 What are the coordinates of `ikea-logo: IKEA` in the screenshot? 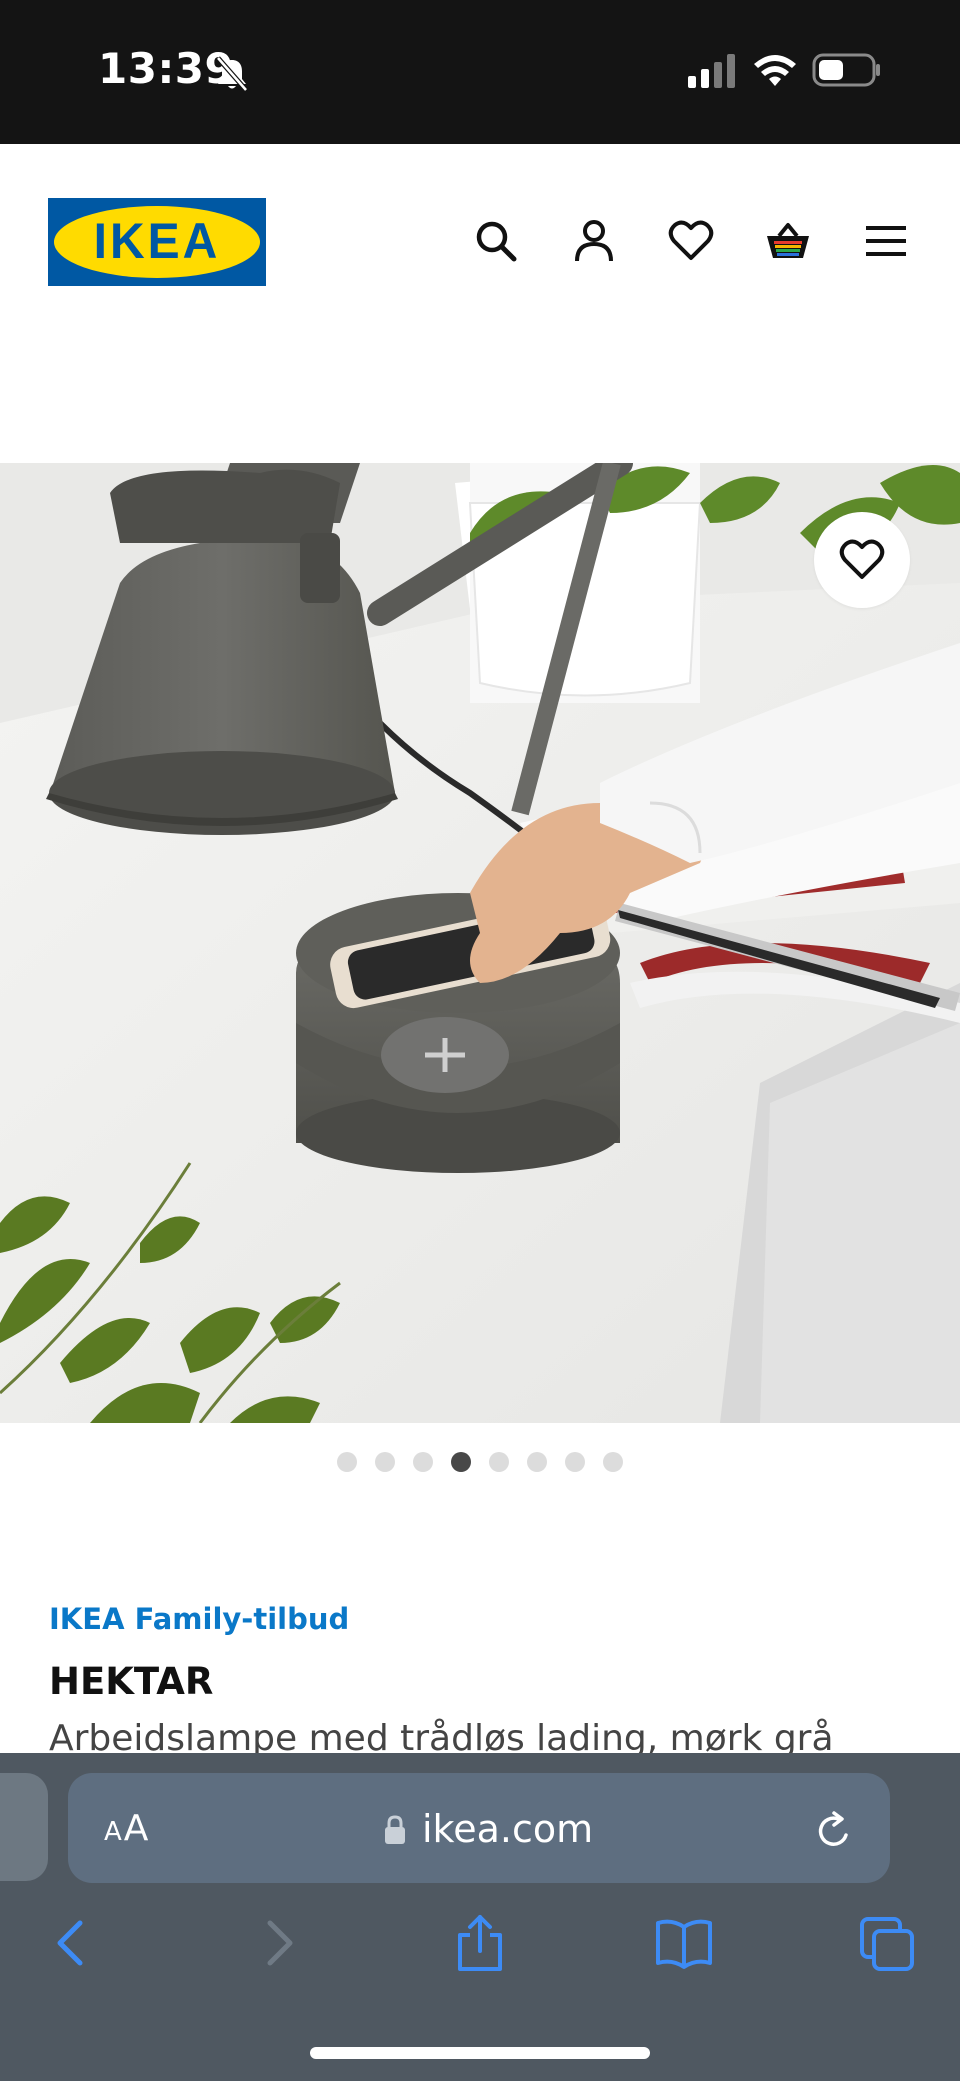 It's located at (157, 242).